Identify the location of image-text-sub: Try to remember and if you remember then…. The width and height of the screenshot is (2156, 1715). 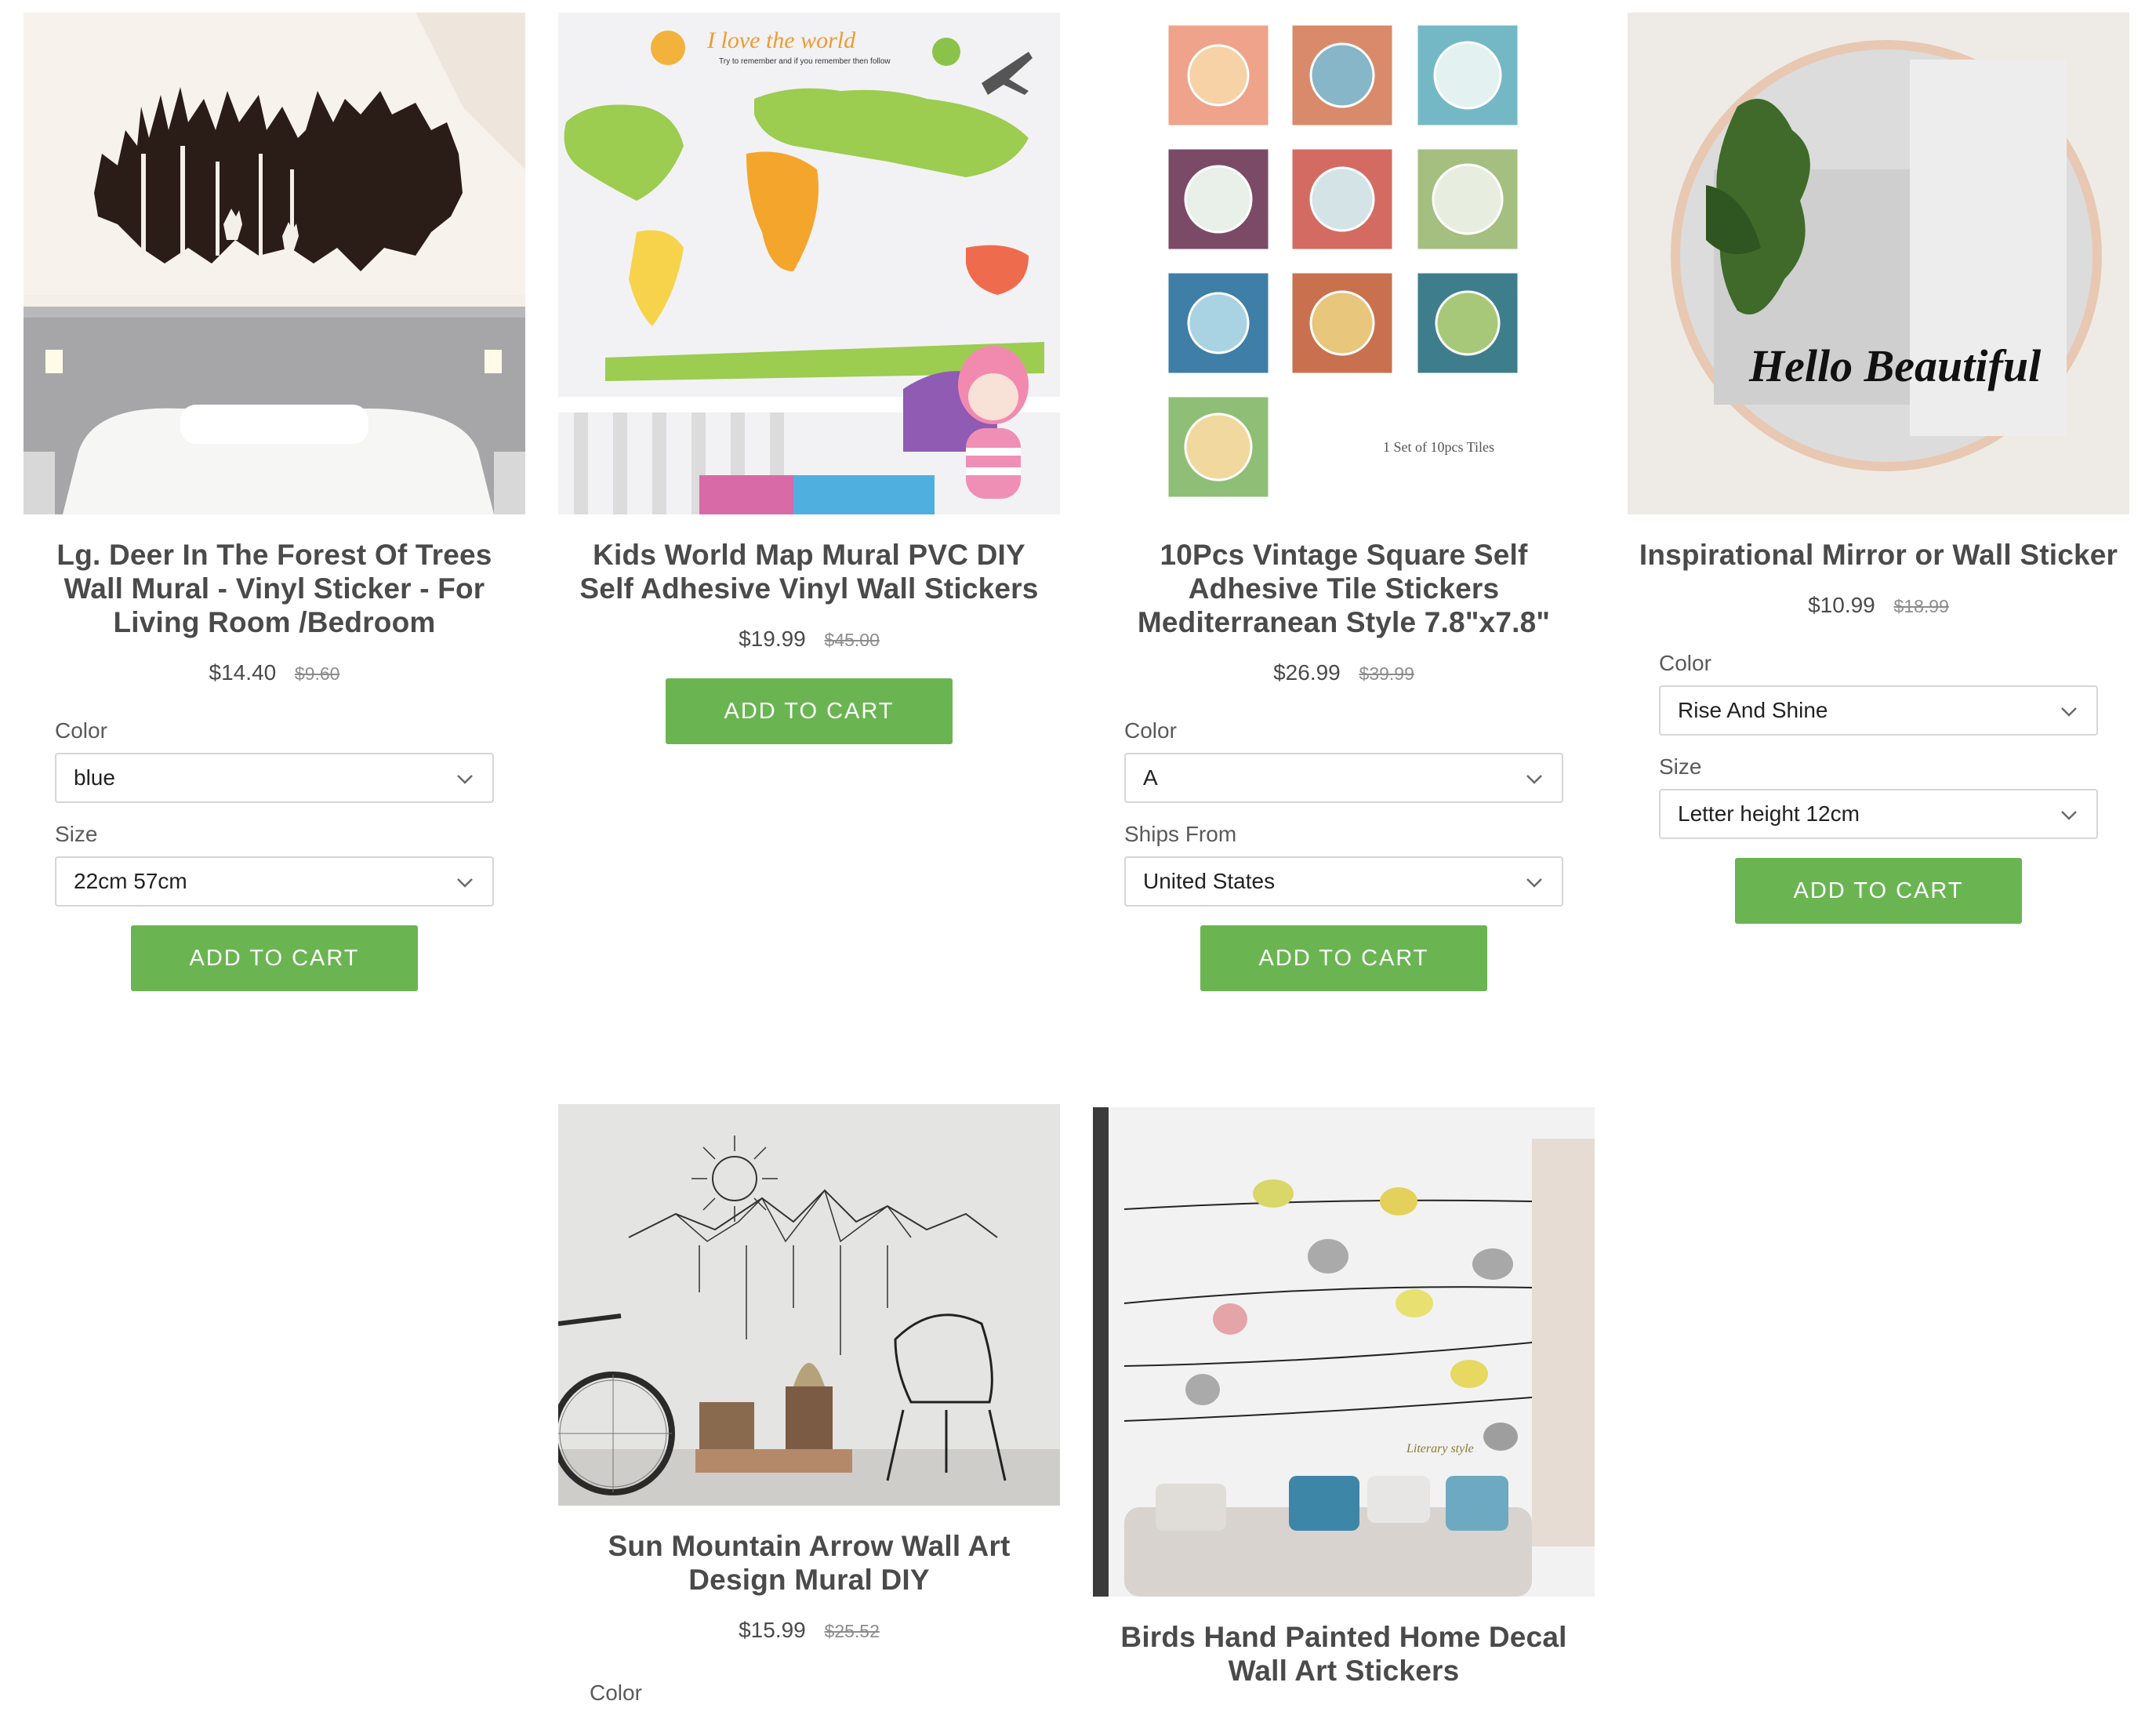
(805, 61).